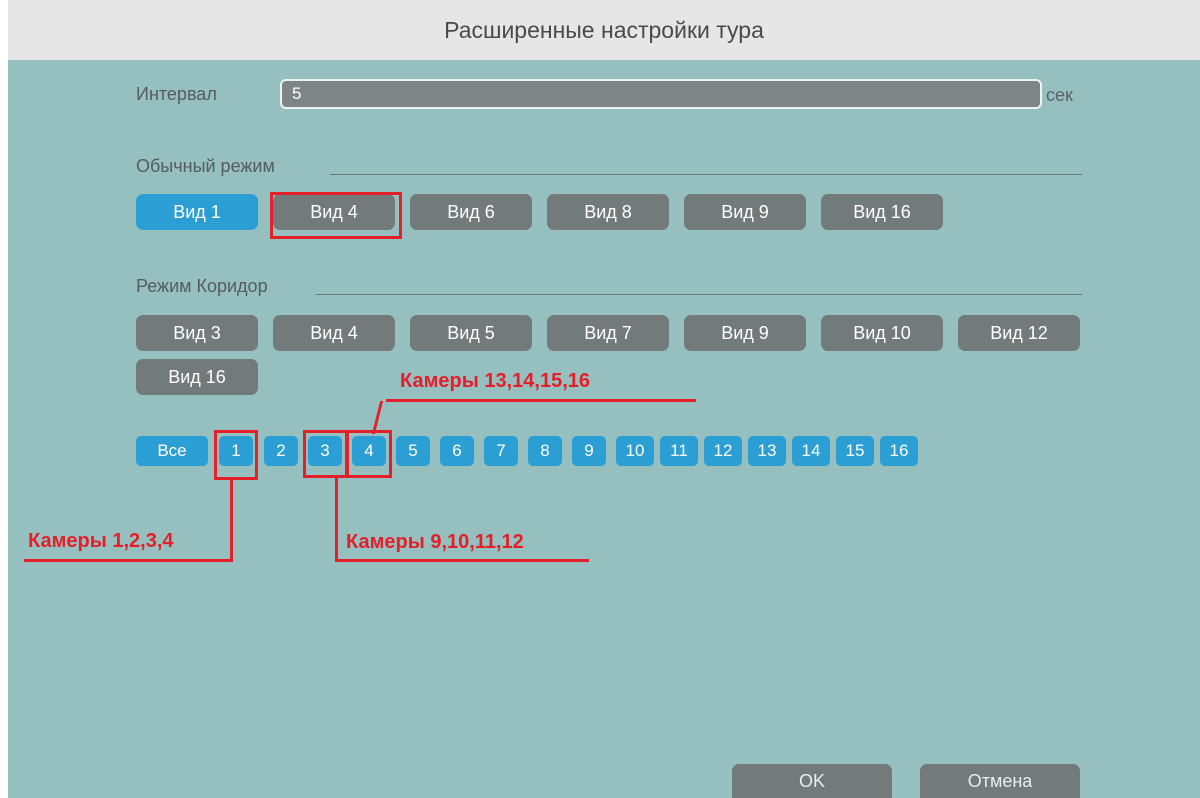  Describe the element at coordinates (281, 451) in the screenshot. I see `camera-2-button: 2` at that location.